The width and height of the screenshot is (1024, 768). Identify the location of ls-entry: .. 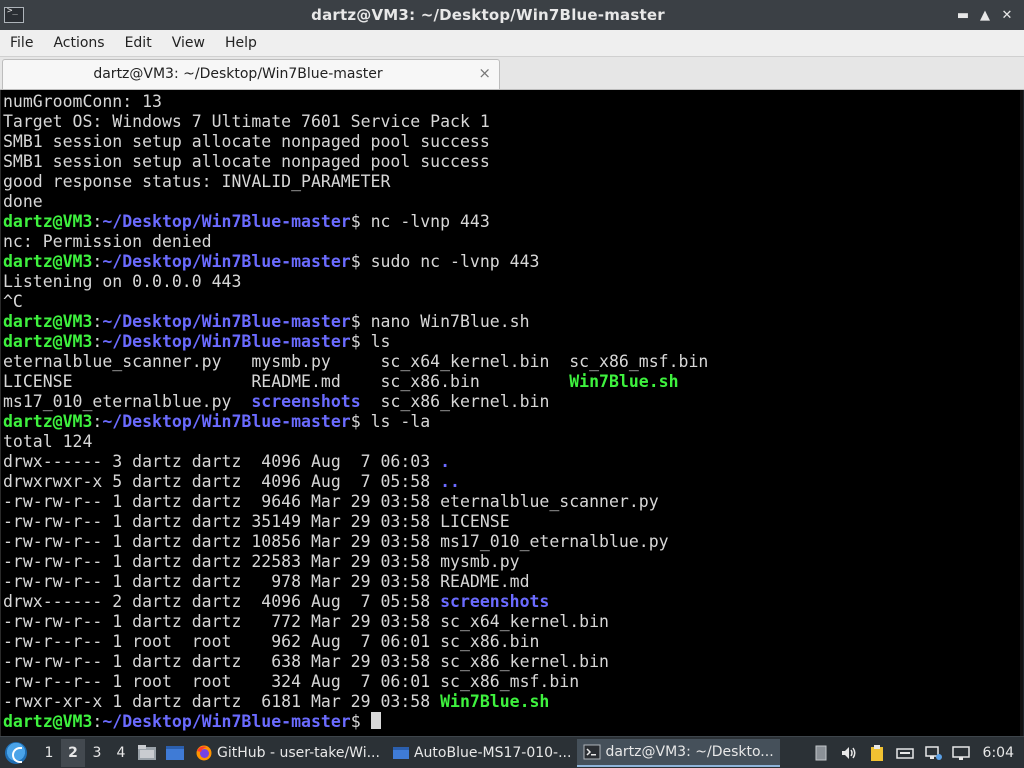
(445, 461).